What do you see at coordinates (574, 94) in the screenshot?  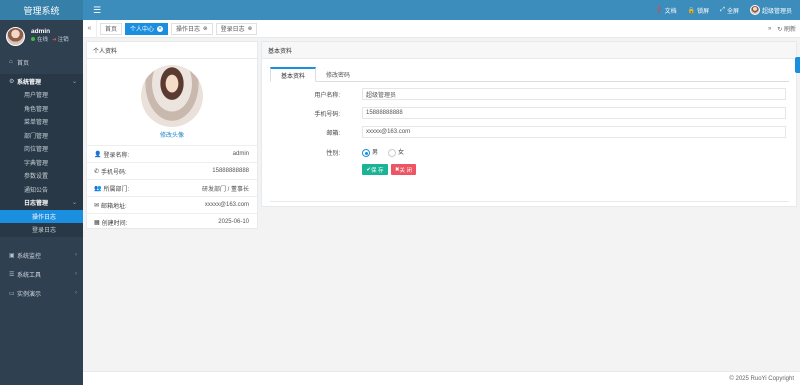 I see `user-name-field: 超级管理员` at bounding box center [574, 94].